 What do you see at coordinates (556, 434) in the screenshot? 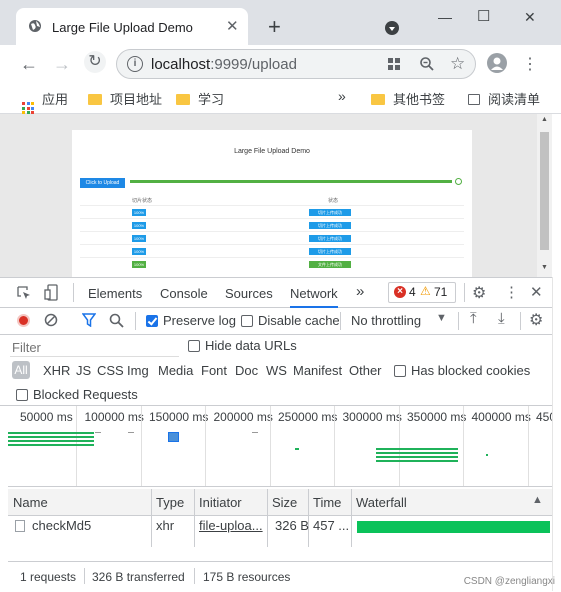
I see `window-scrollbar` at bounding box center [556, 434].